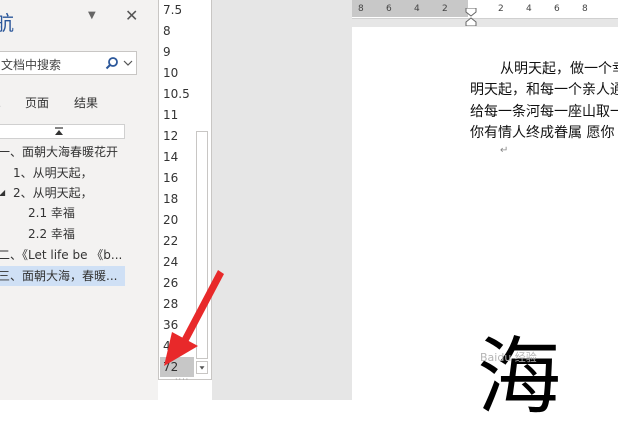 This screenshot has height=426, width=618. I want to click on font-size-option: 20, so click(170, 220).